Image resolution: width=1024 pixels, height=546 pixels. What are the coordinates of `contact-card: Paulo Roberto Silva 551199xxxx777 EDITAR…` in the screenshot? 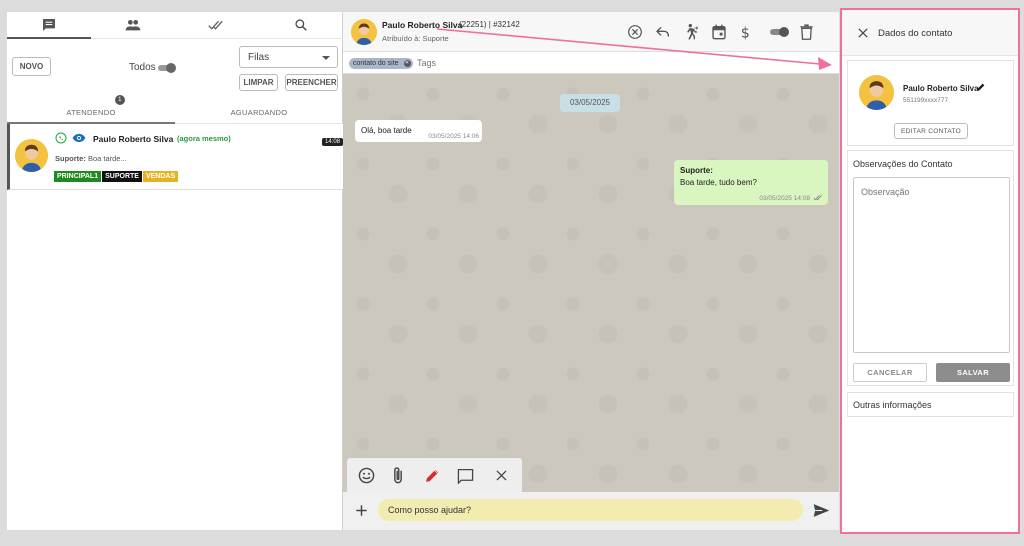 It's located at (930, 103).